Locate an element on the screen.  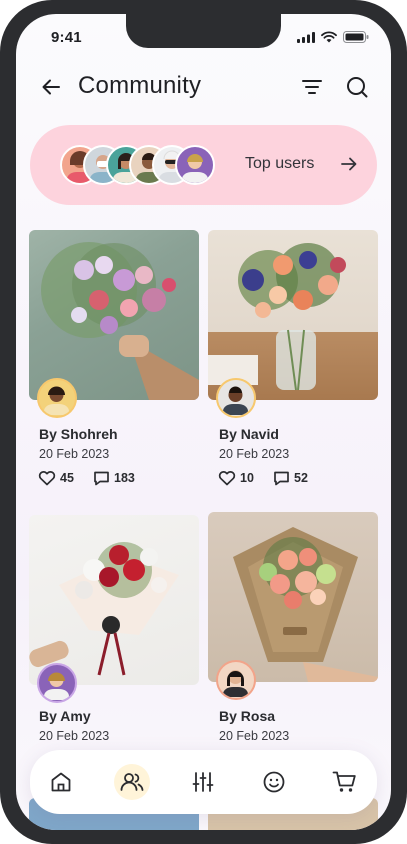
post-author: By Rosa is located at coordinates (247, 716).